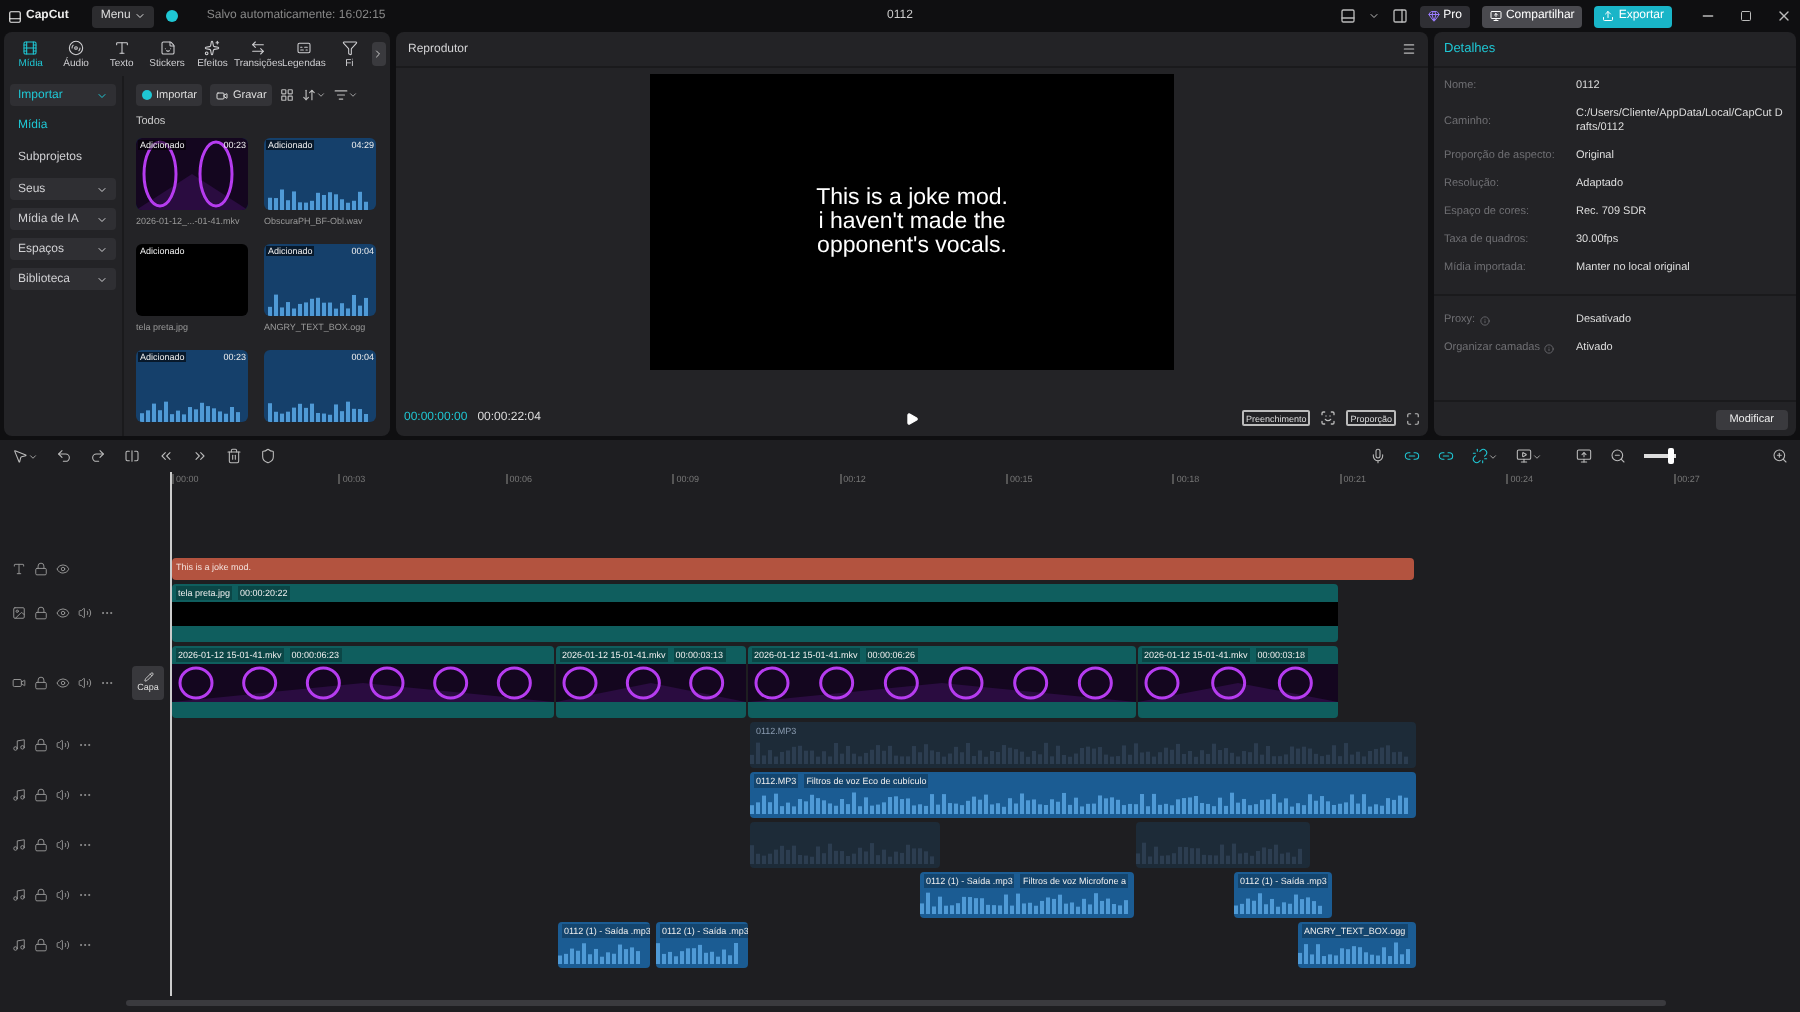 The height and width of the screenshot is (1012, 1800). What do you see at coordinates (268, 456) in the screenshot?
I see `shield-icon` at bounding box center [268, 456].